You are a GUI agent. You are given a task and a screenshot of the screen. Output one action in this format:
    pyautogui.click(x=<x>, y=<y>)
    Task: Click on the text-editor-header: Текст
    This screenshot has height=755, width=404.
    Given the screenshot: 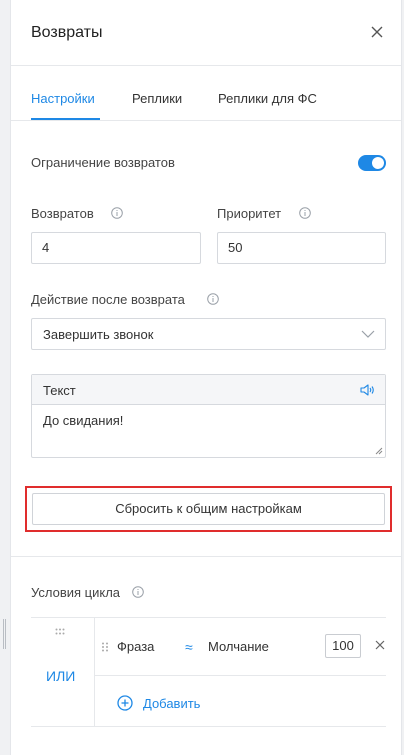 What is the action you would take?
    pyautogui.click(x=208, y=390)
    